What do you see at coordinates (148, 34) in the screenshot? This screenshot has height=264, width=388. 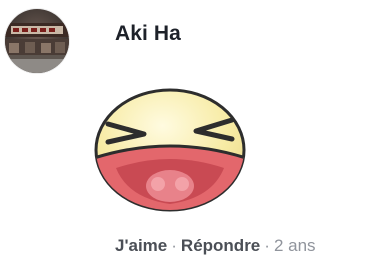 I see `author-name: Aki Ha` at bounding box center [148, 34].